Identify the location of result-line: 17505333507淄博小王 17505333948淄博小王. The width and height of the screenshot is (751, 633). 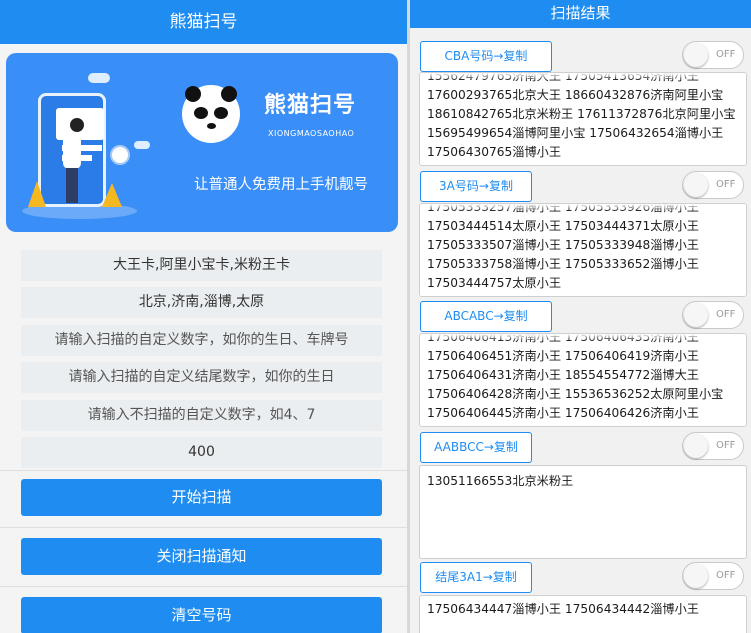
(563, 245).